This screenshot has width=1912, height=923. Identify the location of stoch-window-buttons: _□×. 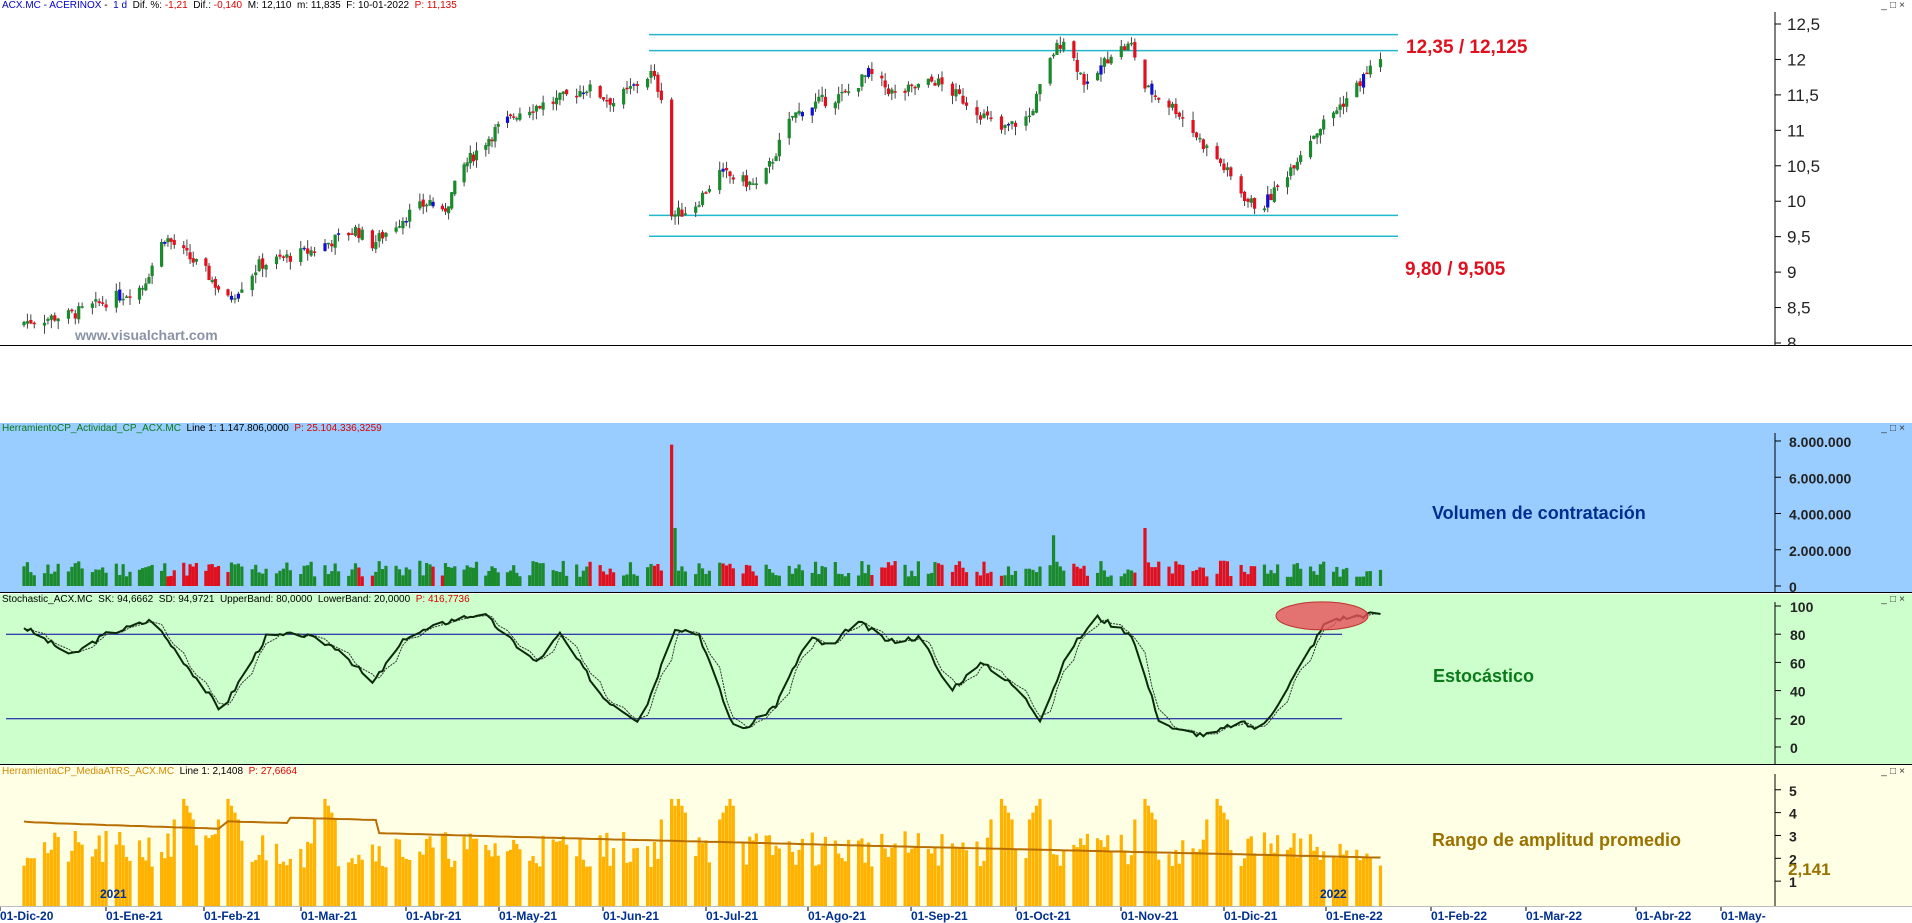
(1894, 599).